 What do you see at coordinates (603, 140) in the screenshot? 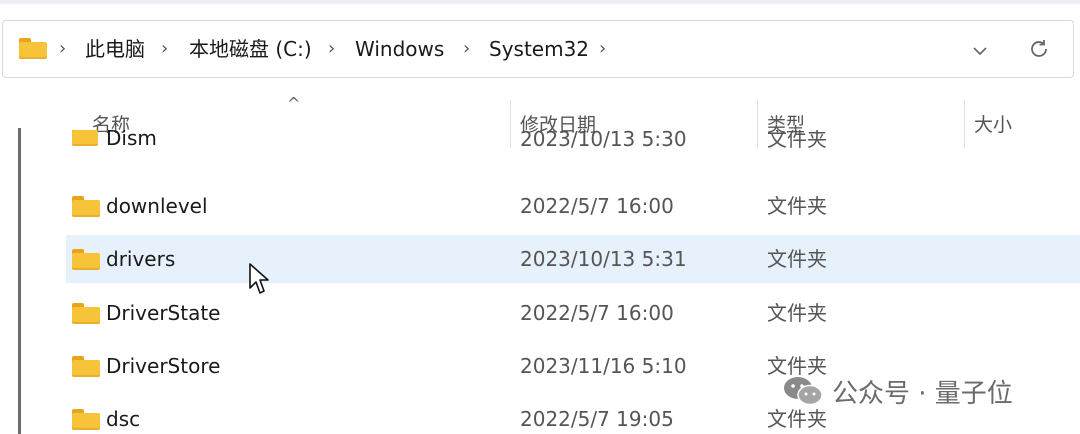
I see `file-date: 2023/10/13 5:30` at bounding box center [603, 140].